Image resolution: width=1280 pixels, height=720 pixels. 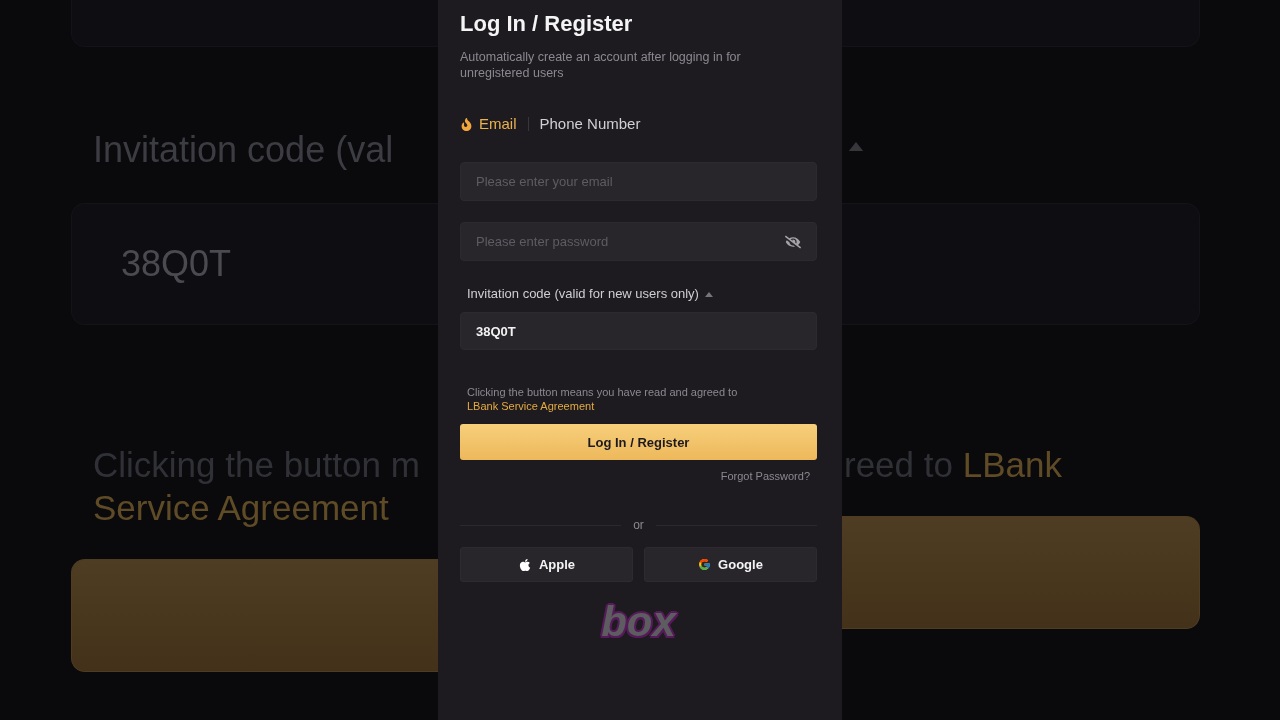 What do you see at coordinates (241, 507) in the screenshot?
I see `backdrop-highlighted-text: Service Agreement` at bounding box center [241, 507].